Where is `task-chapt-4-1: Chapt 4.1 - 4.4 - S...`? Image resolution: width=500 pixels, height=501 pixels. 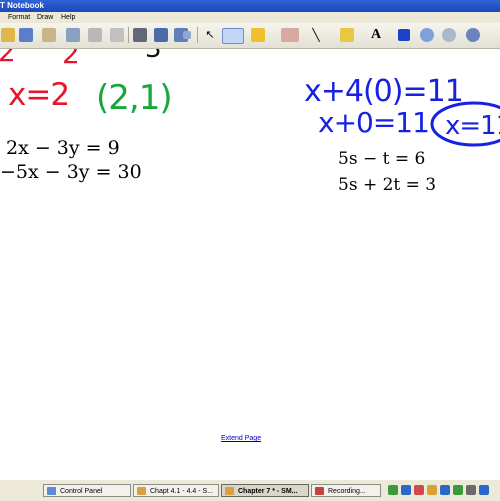 task-chapt-4-1: Chapt 4.1 - 4.4 - S... is located at coordinates (176, 490).